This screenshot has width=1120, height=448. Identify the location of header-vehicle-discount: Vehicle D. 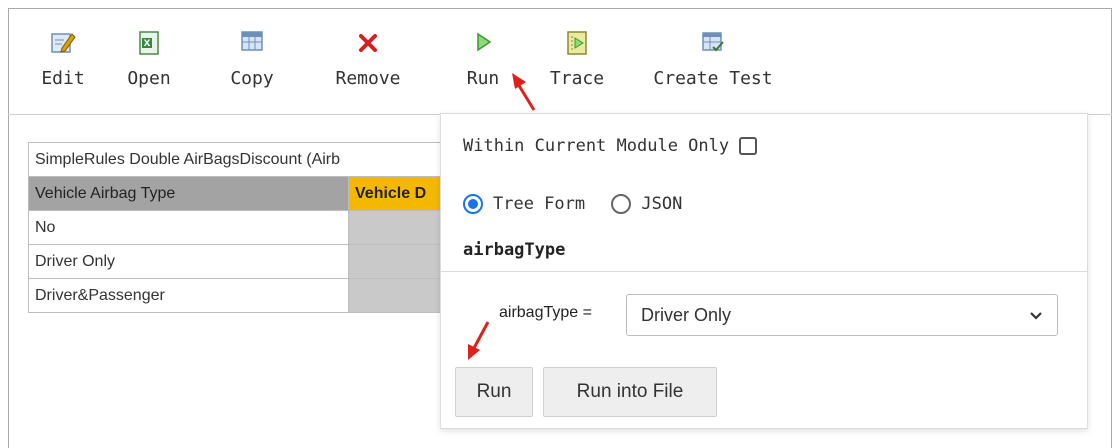
(398, 193).